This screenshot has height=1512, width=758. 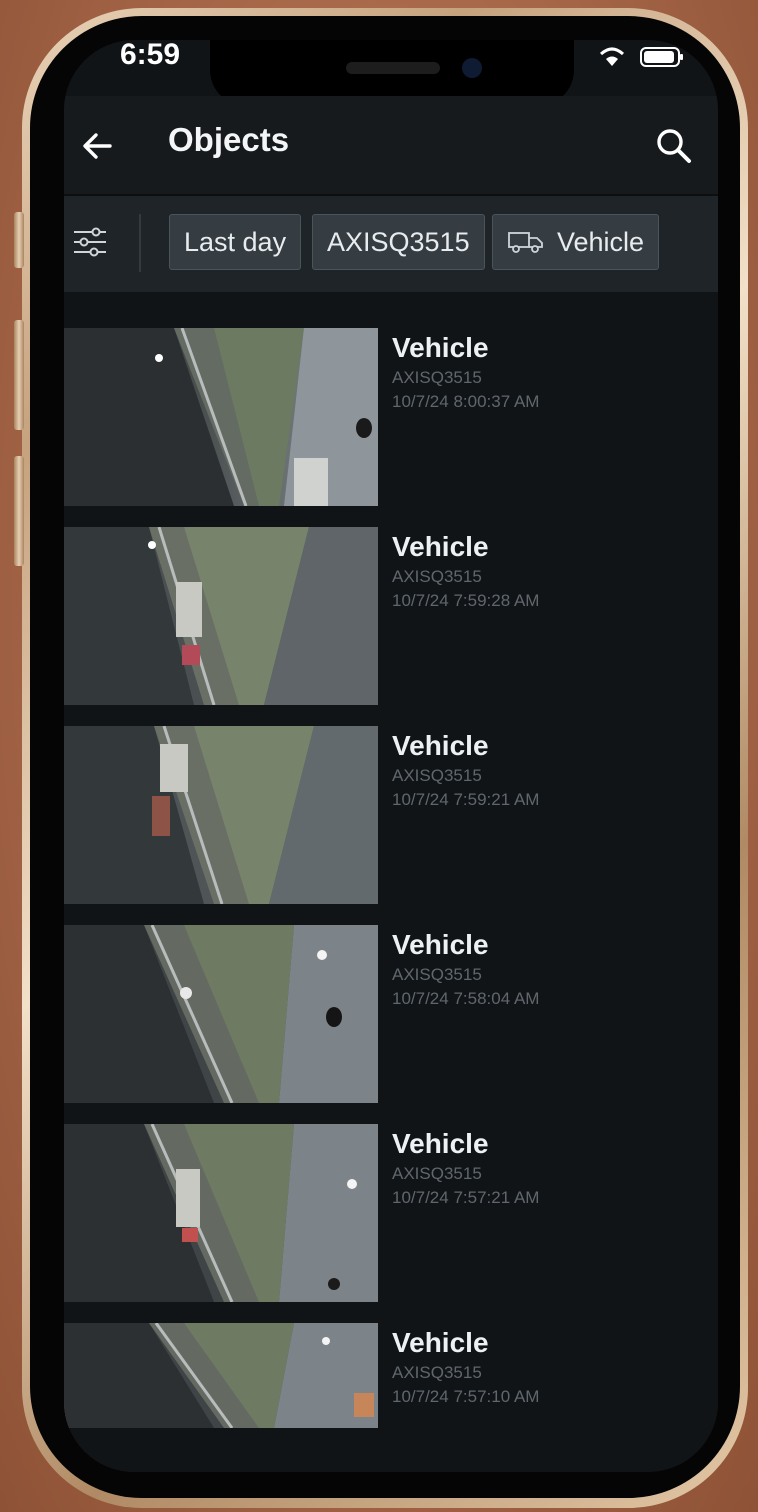 What do you see at coordinates (466, 998) in the screenshot?
I see `item-timestamp: 10/7/24 7:58:04 AM` at bounding box center [466, 998].